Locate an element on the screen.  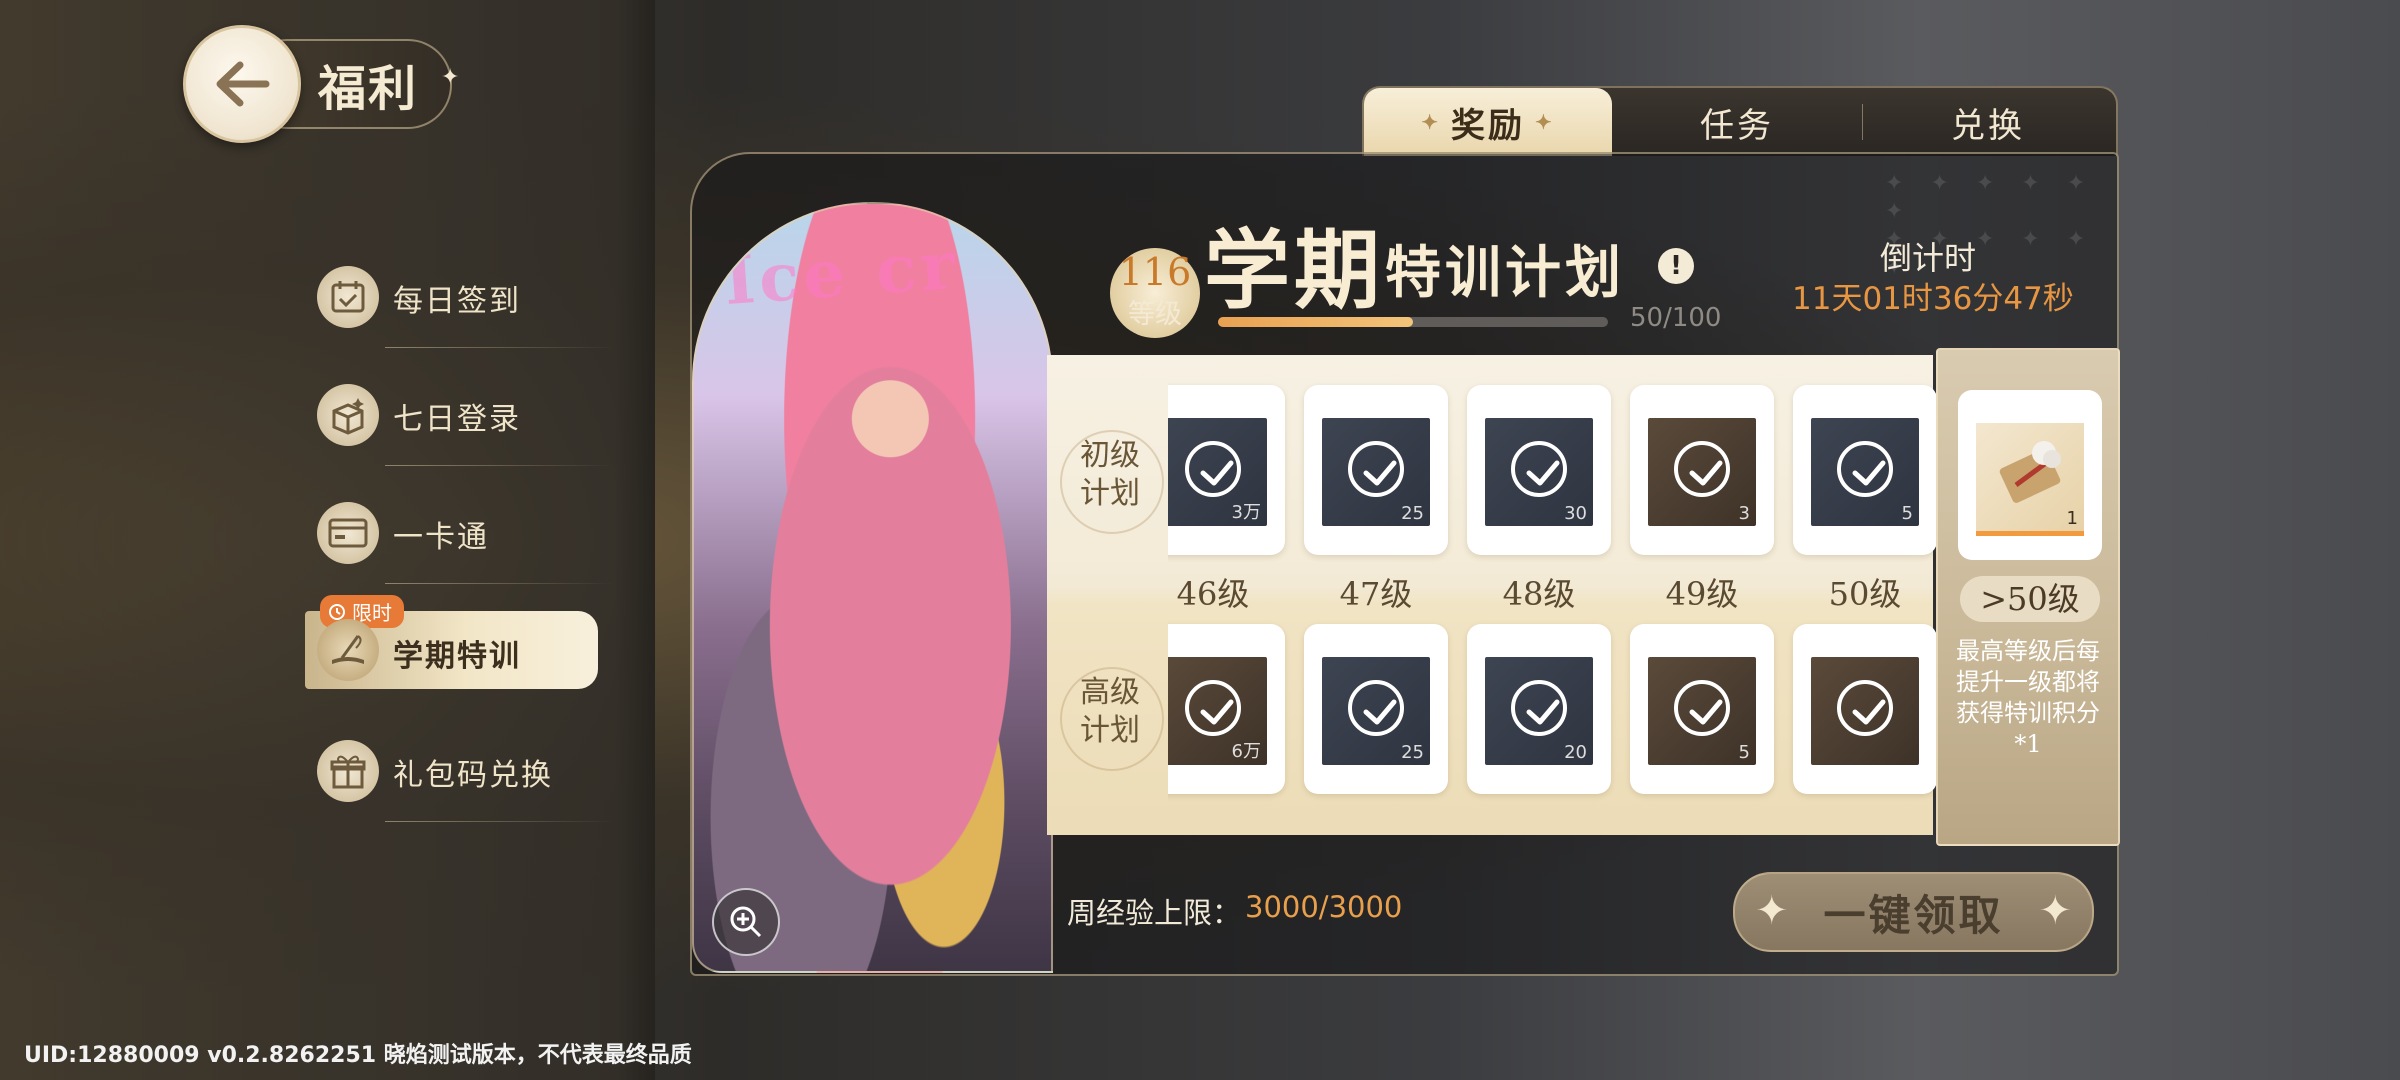
back-arrow-icon is located at coordinates (242, 84).